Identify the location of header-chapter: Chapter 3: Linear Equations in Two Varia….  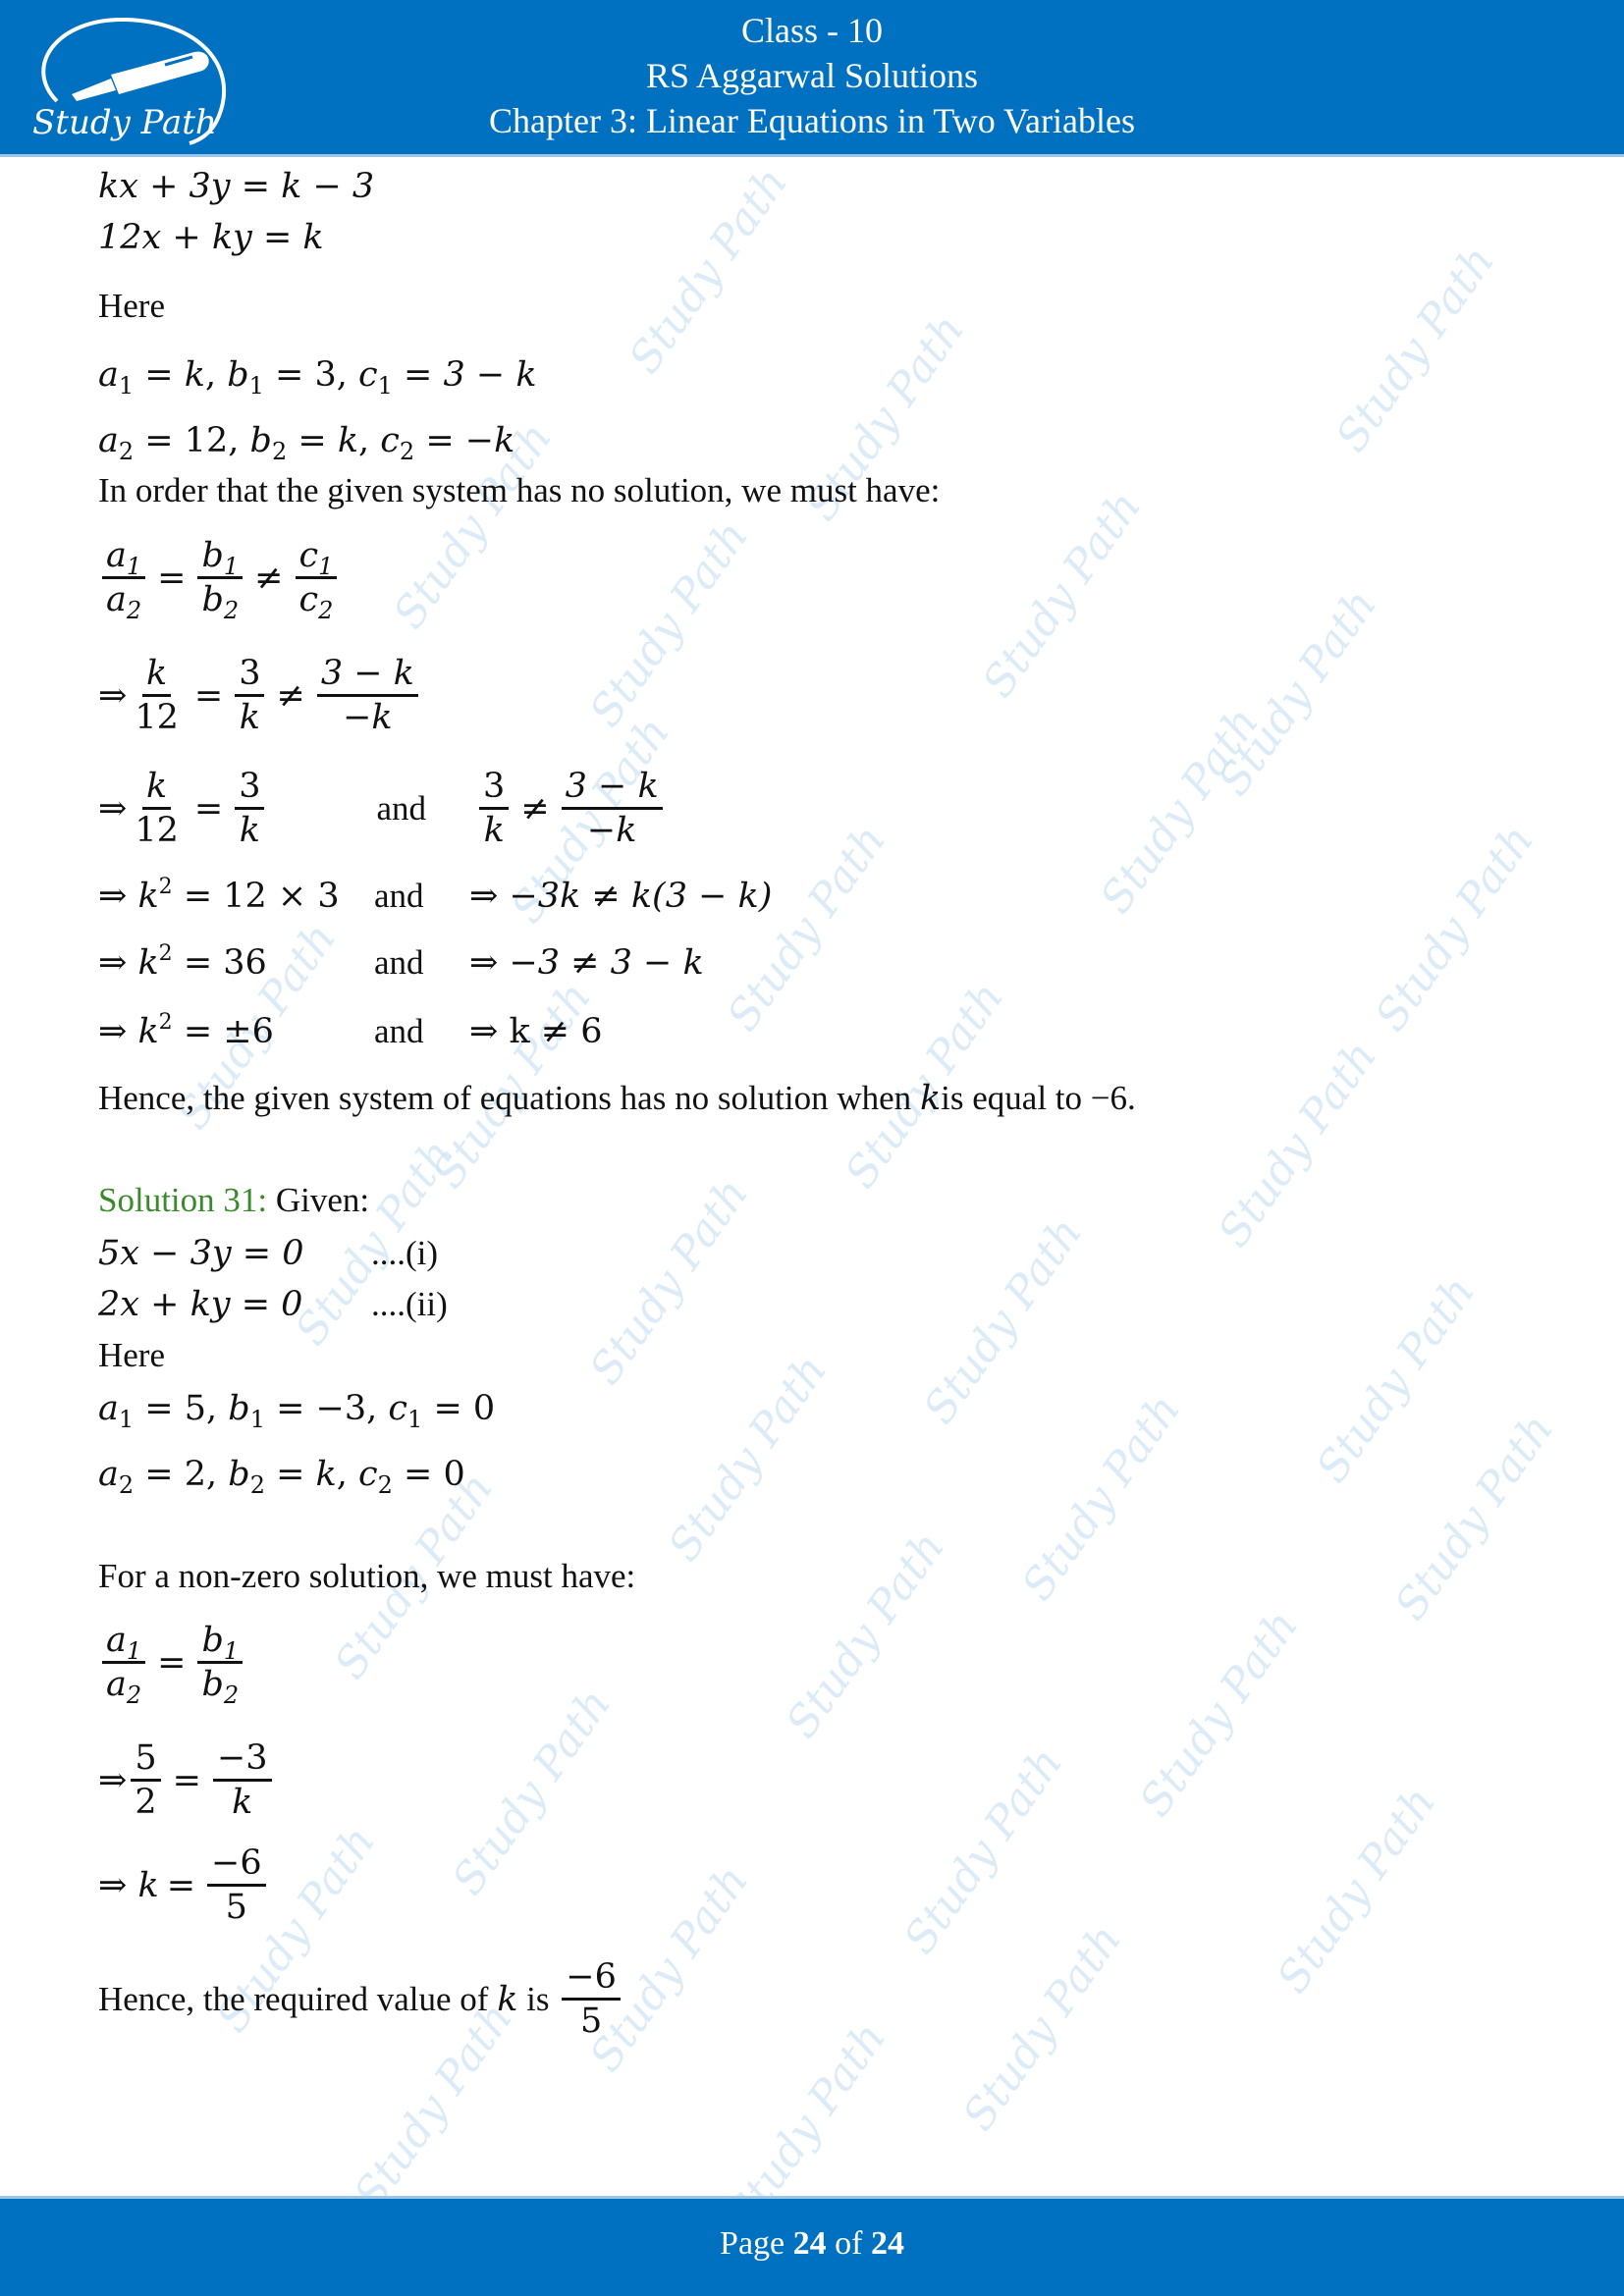
(811, 121).